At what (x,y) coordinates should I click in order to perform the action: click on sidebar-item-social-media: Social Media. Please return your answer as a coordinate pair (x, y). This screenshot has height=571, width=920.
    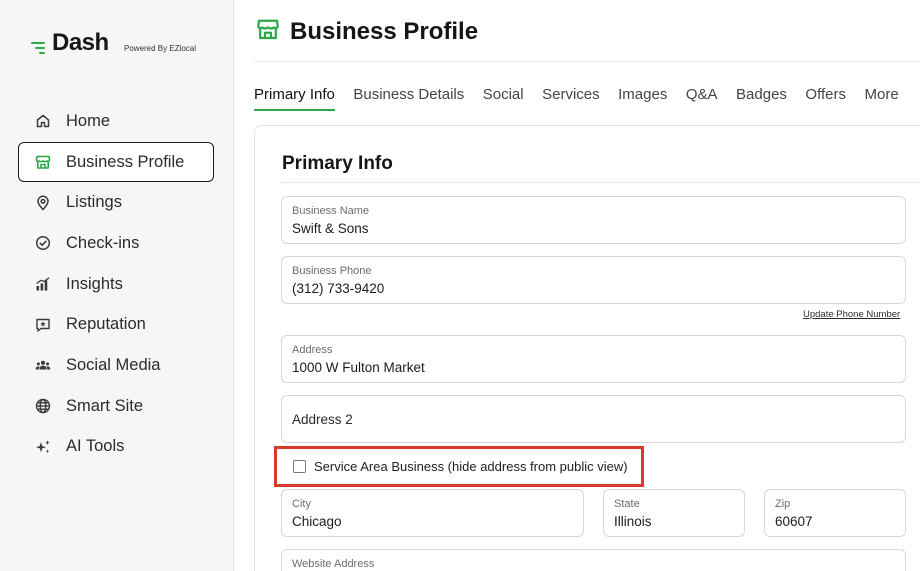
    Looking at the image, I should click on (116, 365).